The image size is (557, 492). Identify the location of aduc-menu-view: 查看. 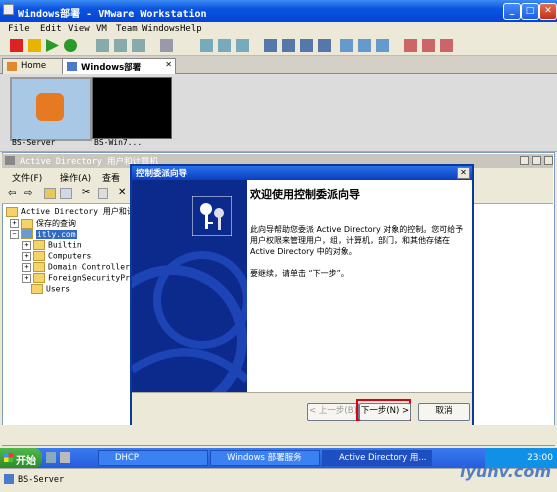
(111, 177).